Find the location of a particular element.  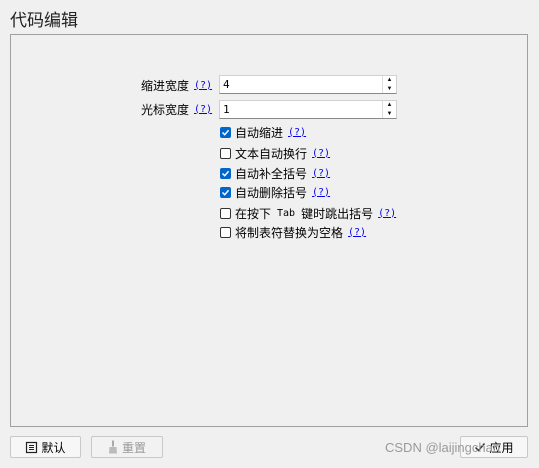

cursor-label: 光标宽度 is located at coordinates (165, 109).